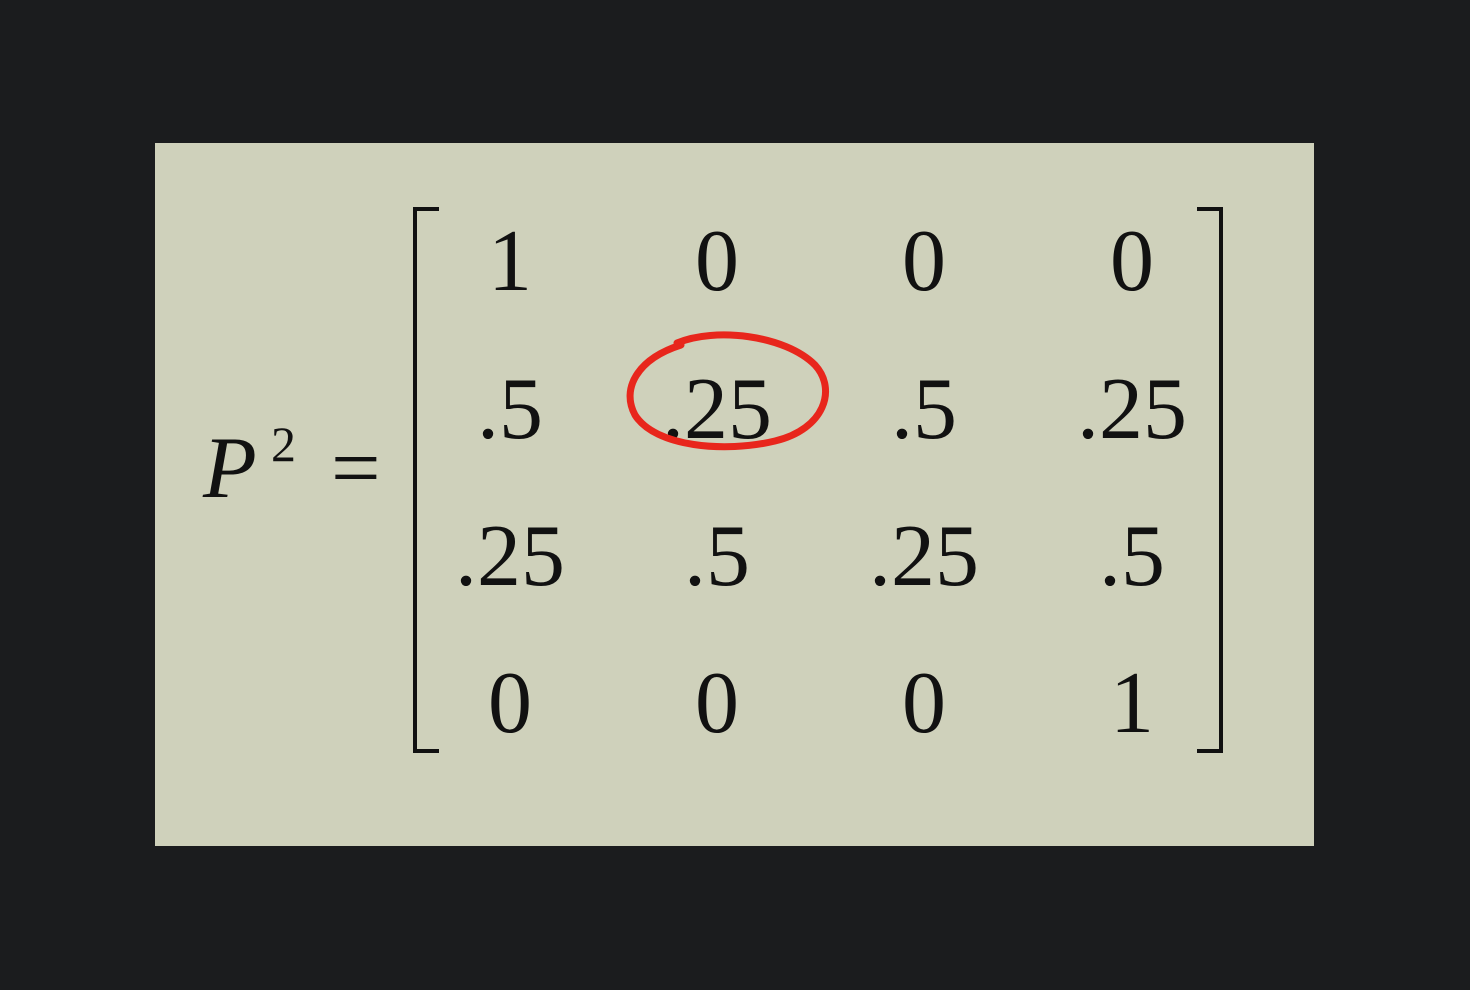 The width and height of the screenshot is (1470, 990). I want to click on matrix-label: P 2 =, so click(292, 468).